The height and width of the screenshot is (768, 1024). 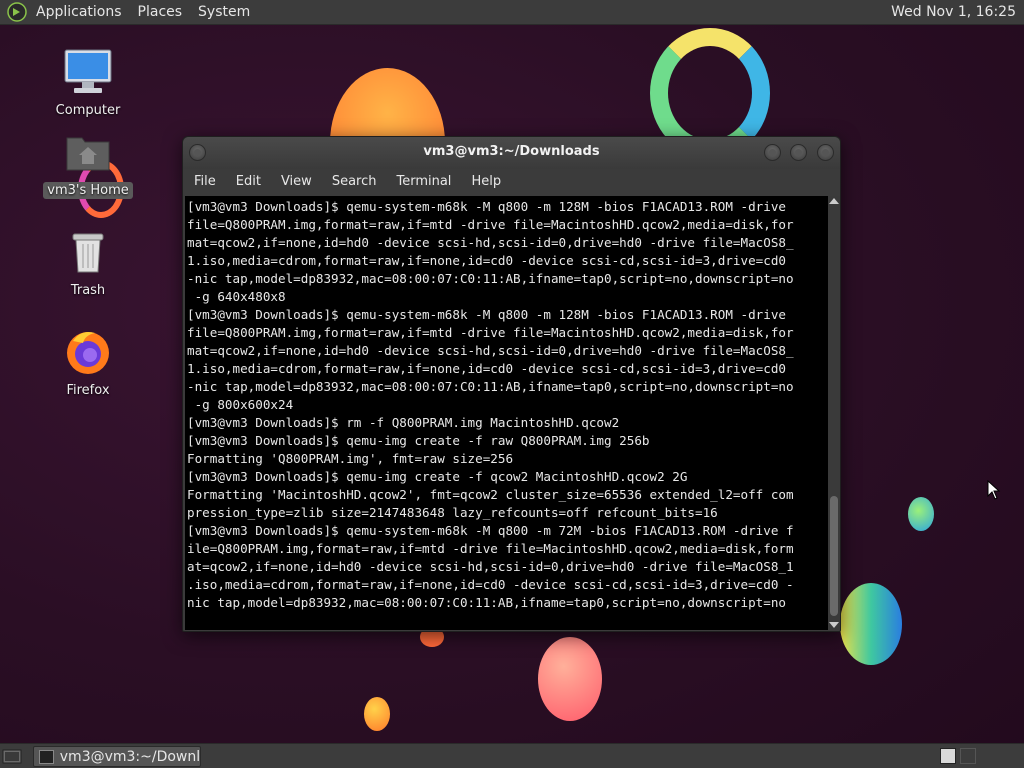 What do you see at coordinates (88, 190) in the screenshot?
I see `desktop-icon-label: vm3's Home` at bounding box center [88, 190].